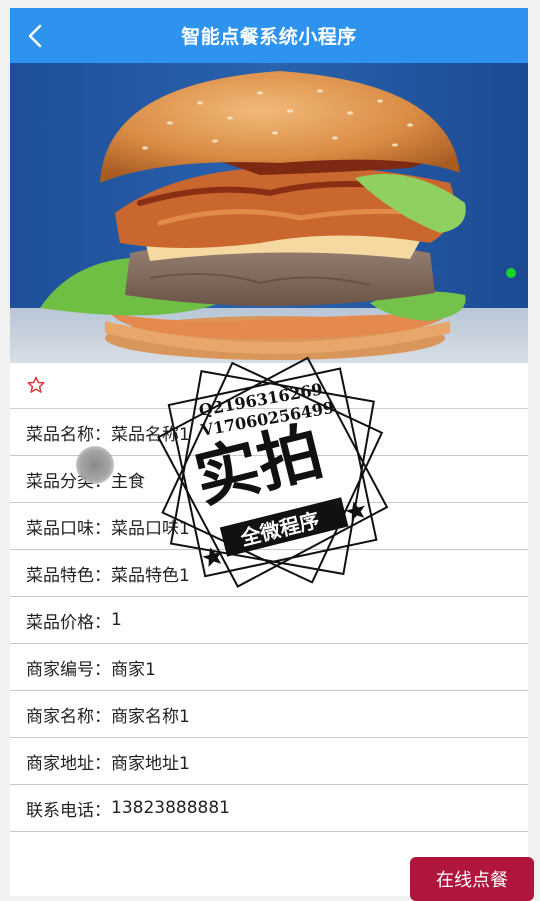 The width and height of the screenshot is (540, 901). Describe the element at coordinates (150, 763) in the screenshot. I see `field-value: 商家地址1` at that location.